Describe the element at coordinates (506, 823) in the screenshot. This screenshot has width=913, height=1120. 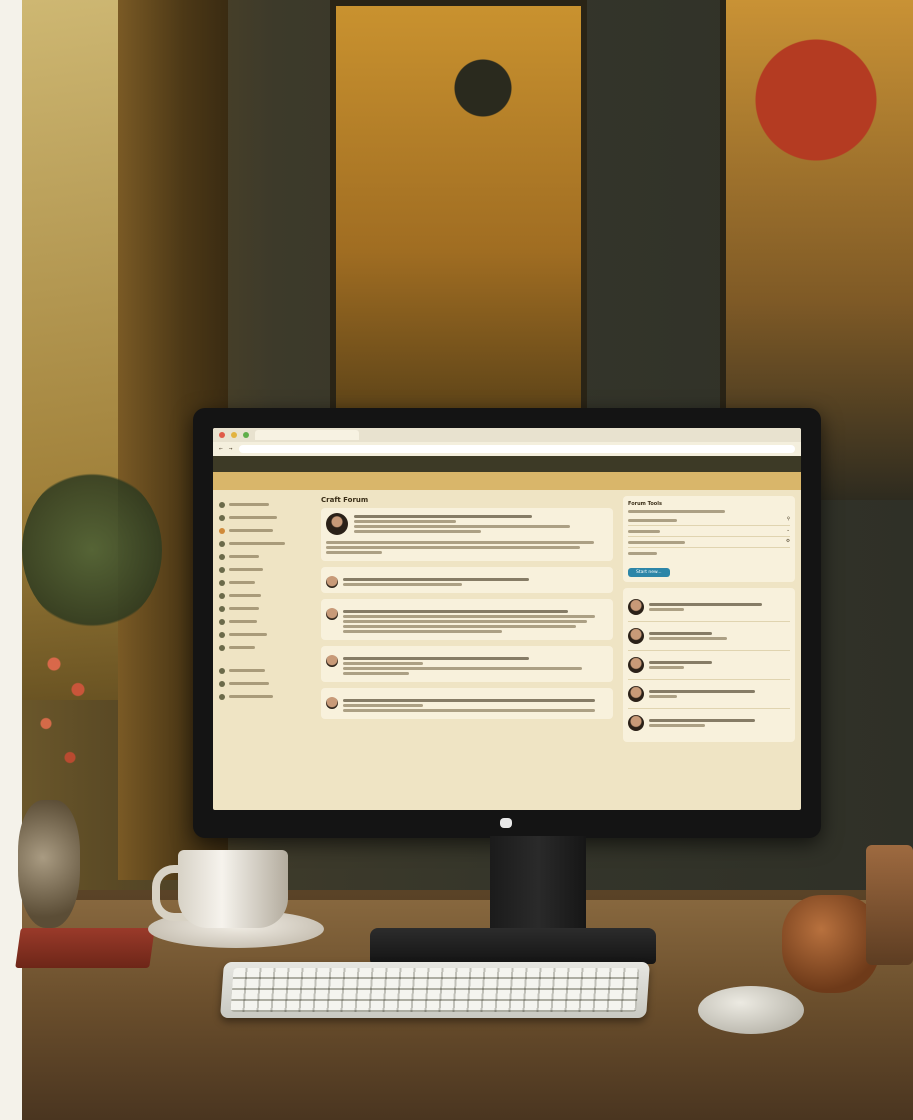
I see `apple-logo-icon` at that location.